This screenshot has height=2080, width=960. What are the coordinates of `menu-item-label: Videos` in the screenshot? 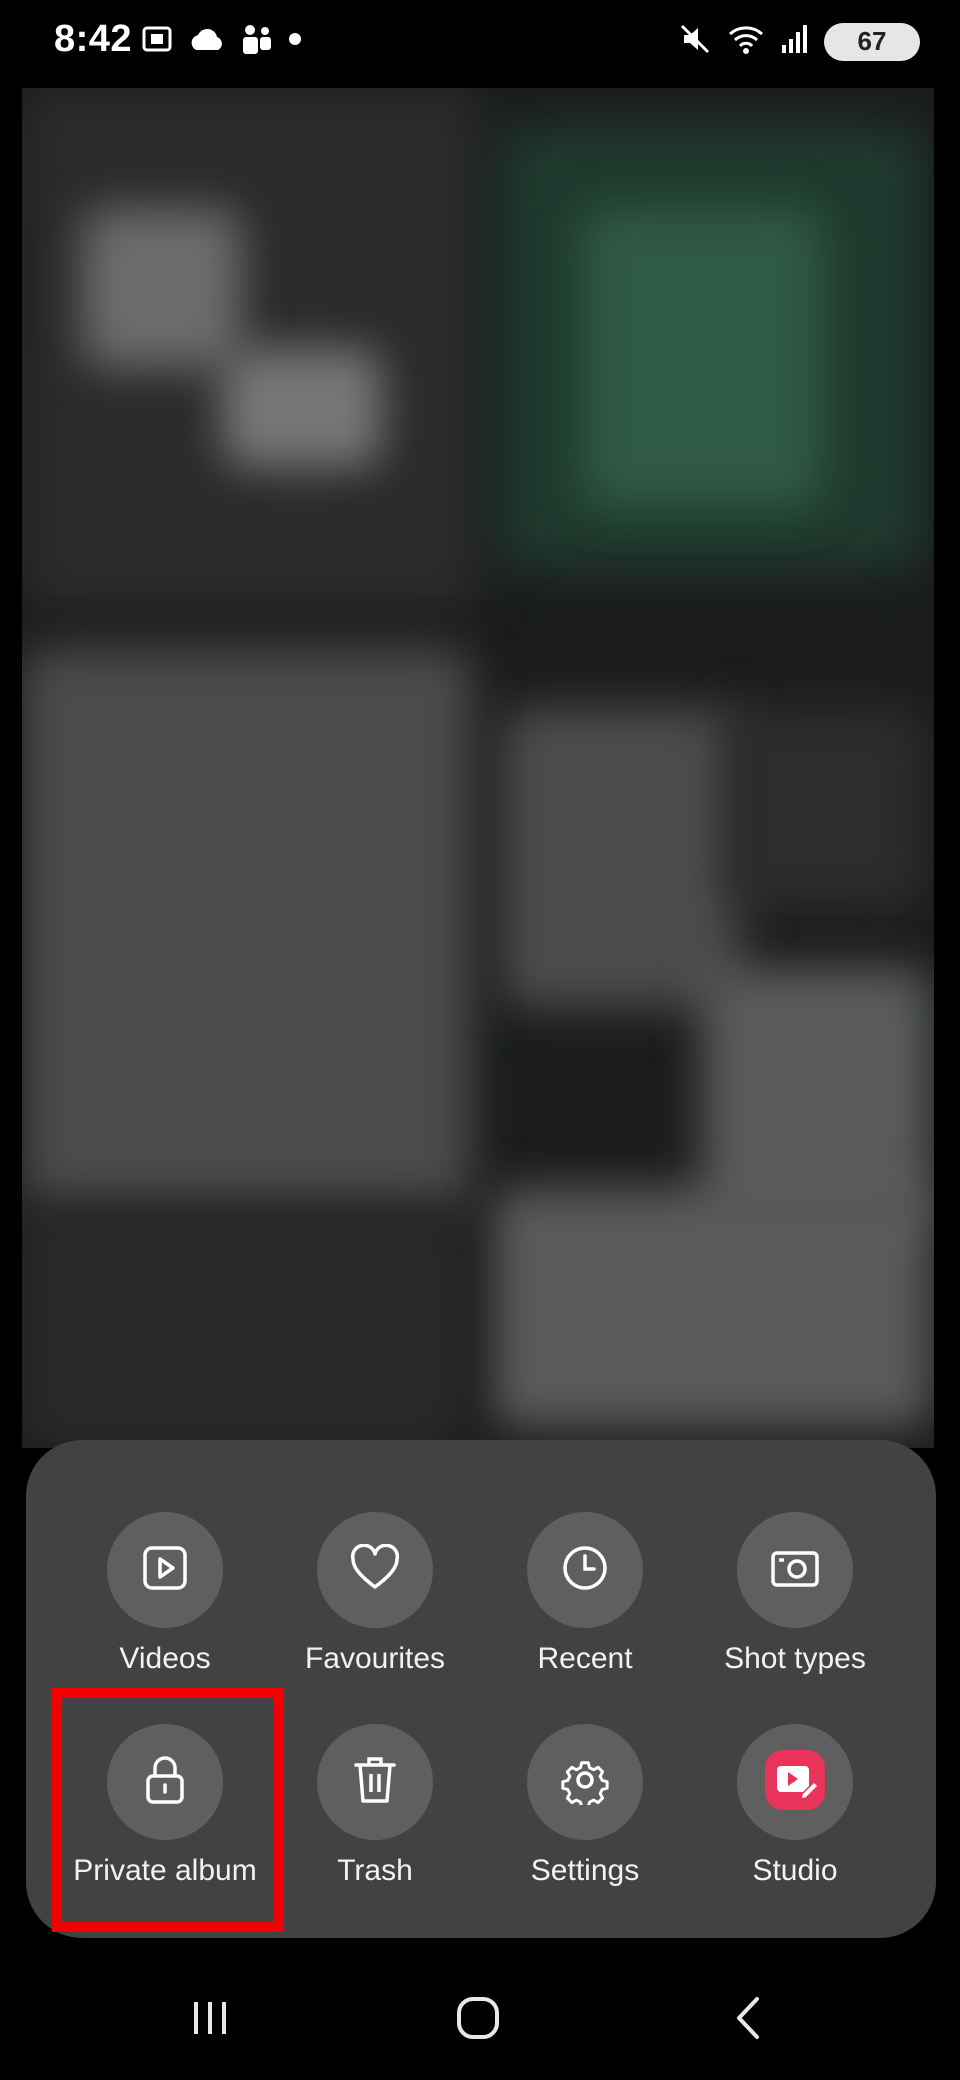 It's located at (165, 1658).